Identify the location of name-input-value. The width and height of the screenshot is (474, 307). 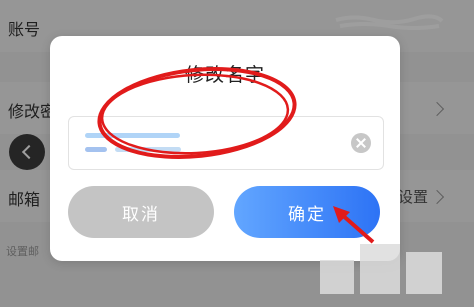
(135, 143).